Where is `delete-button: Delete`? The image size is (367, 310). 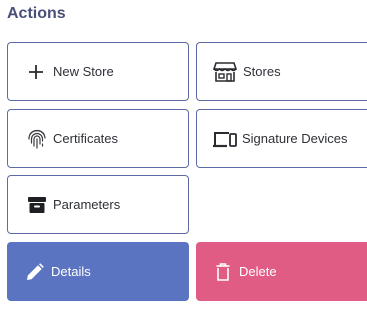
delete-button: Delete is located at coordinates (281, 271).